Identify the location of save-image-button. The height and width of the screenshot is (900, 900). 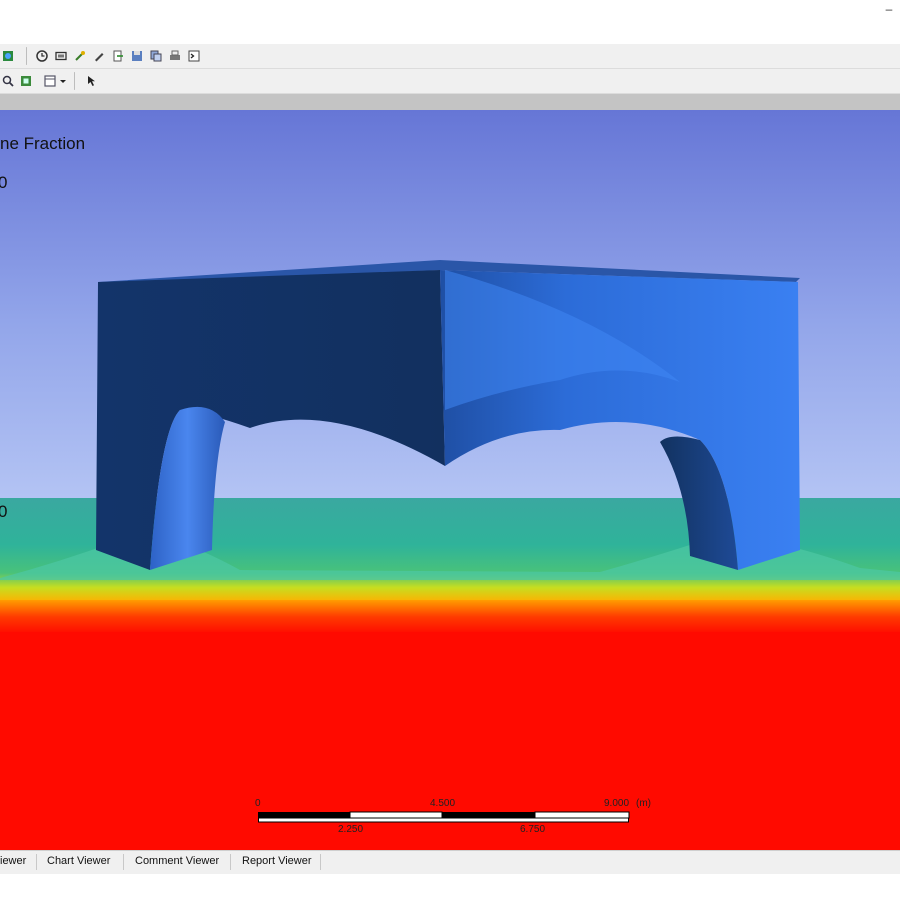
(137, 56).